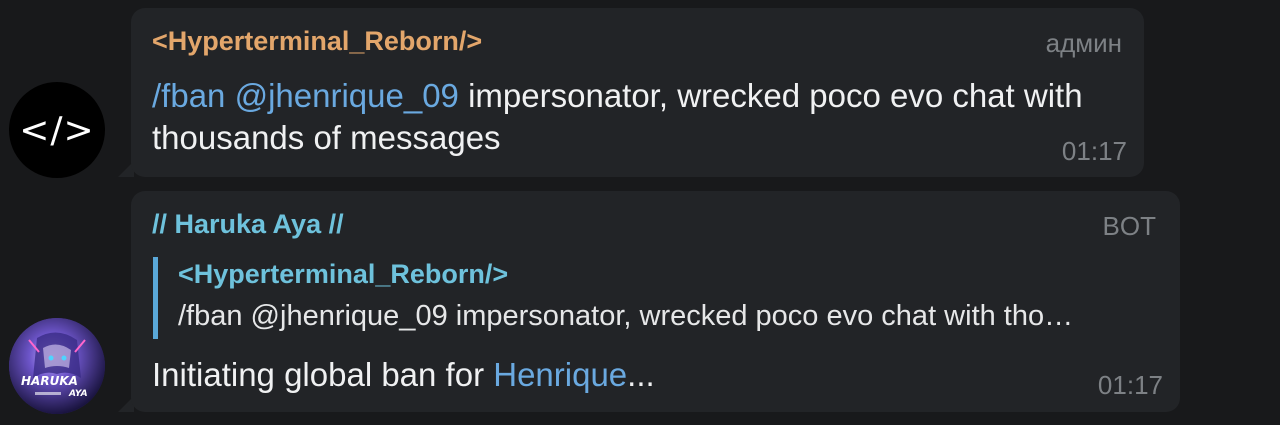 The width and height of the screenshot is (1280, 425). What do you see at coordinates (343, 274) in the screenshot?
I see `reply-sender: <Hyperterminal_Reborn/>` at bounding box center [343, 274].